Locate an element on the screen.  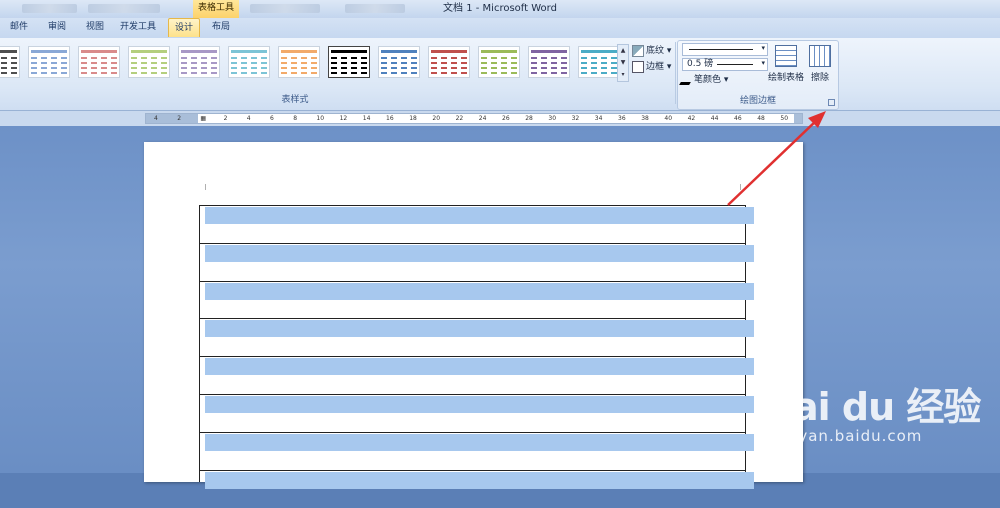
ruler-tick-label: 14 is located at coordinates (366, 118).